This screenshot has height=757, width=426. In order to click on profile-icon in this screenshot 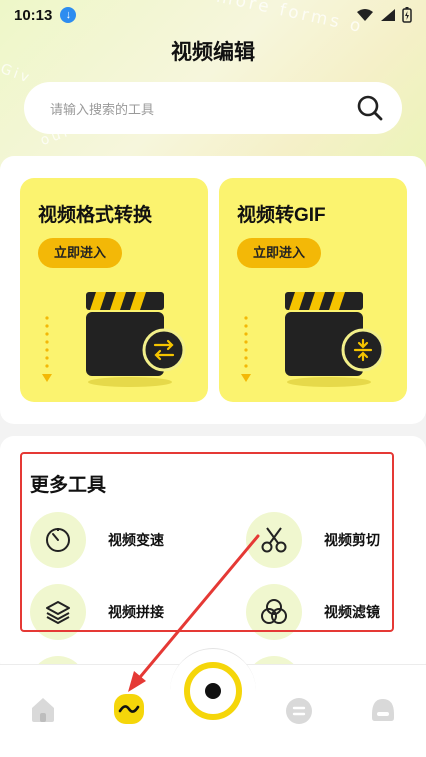, I will do `click(383, 709)`.